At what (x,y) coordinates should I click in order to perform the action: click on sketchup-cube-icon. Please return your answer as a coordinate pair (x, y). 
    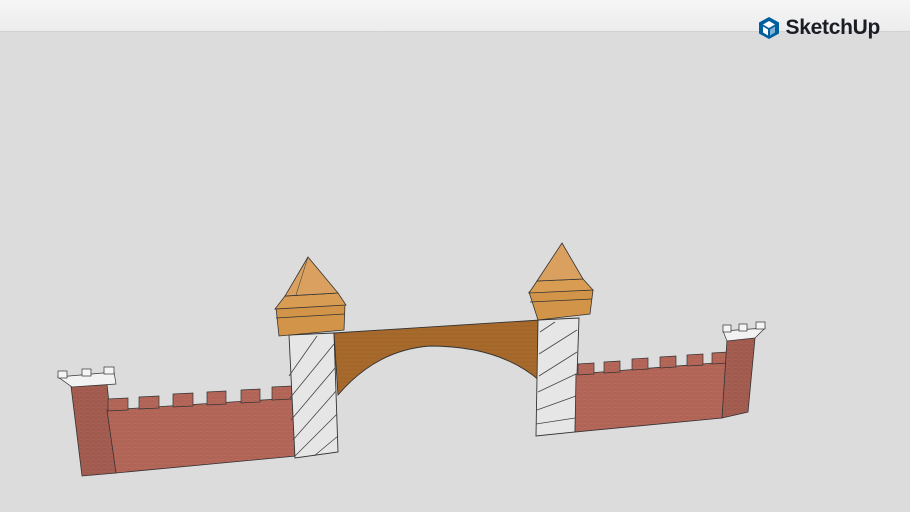
    Looking at the image, I should click on (768, 28).